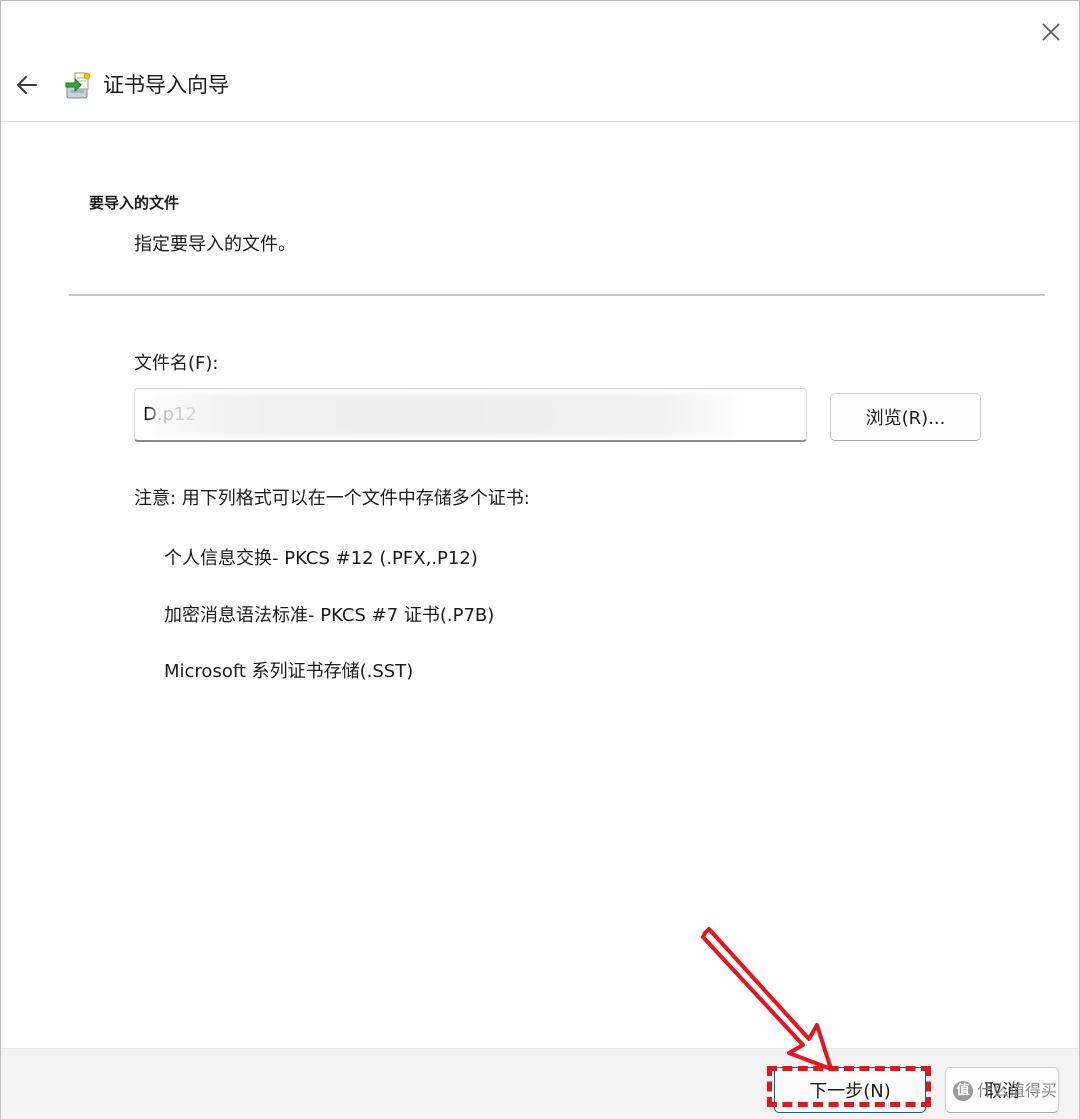  Describe the element at coordinates (470, 415) in the screenshot. I see `file-name-input` at that location.